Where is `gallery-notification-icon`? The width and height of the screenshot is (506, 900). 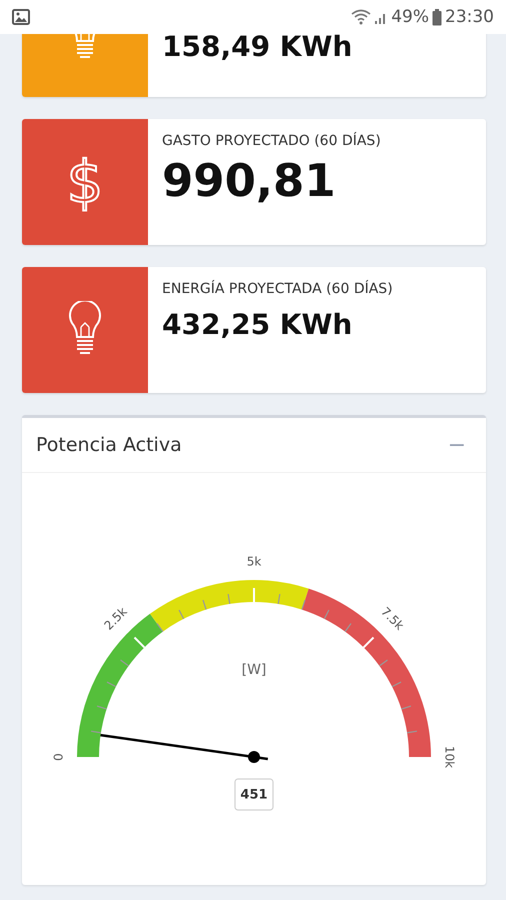 gallery-notification-icon is located at coordinates (21, 17).